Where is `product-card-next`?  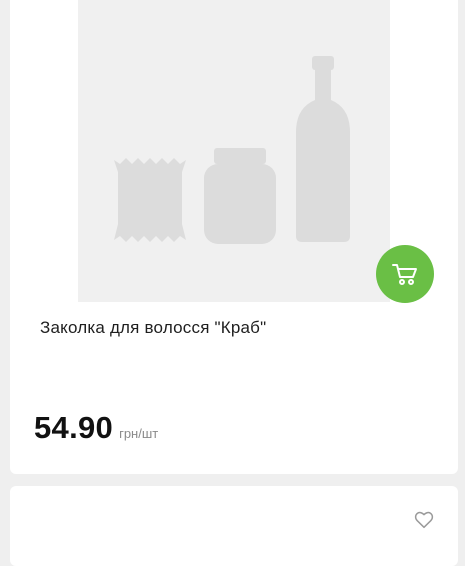 product-card-next is located at coordinates (234, 526).